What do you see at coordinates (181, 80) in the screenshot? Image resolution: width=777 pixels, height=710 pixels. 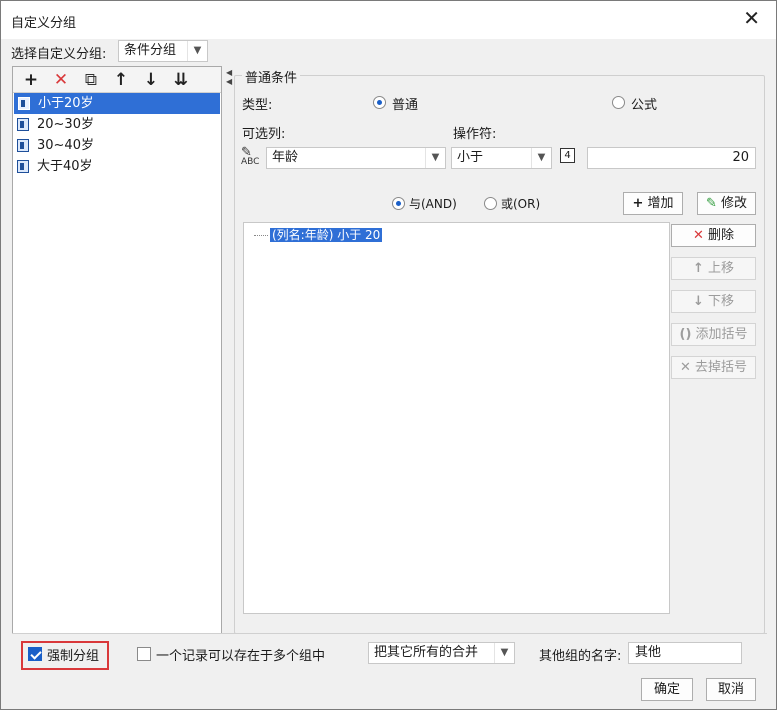 I see `sort-icon: ⇊` at bounding box center [181, 80].